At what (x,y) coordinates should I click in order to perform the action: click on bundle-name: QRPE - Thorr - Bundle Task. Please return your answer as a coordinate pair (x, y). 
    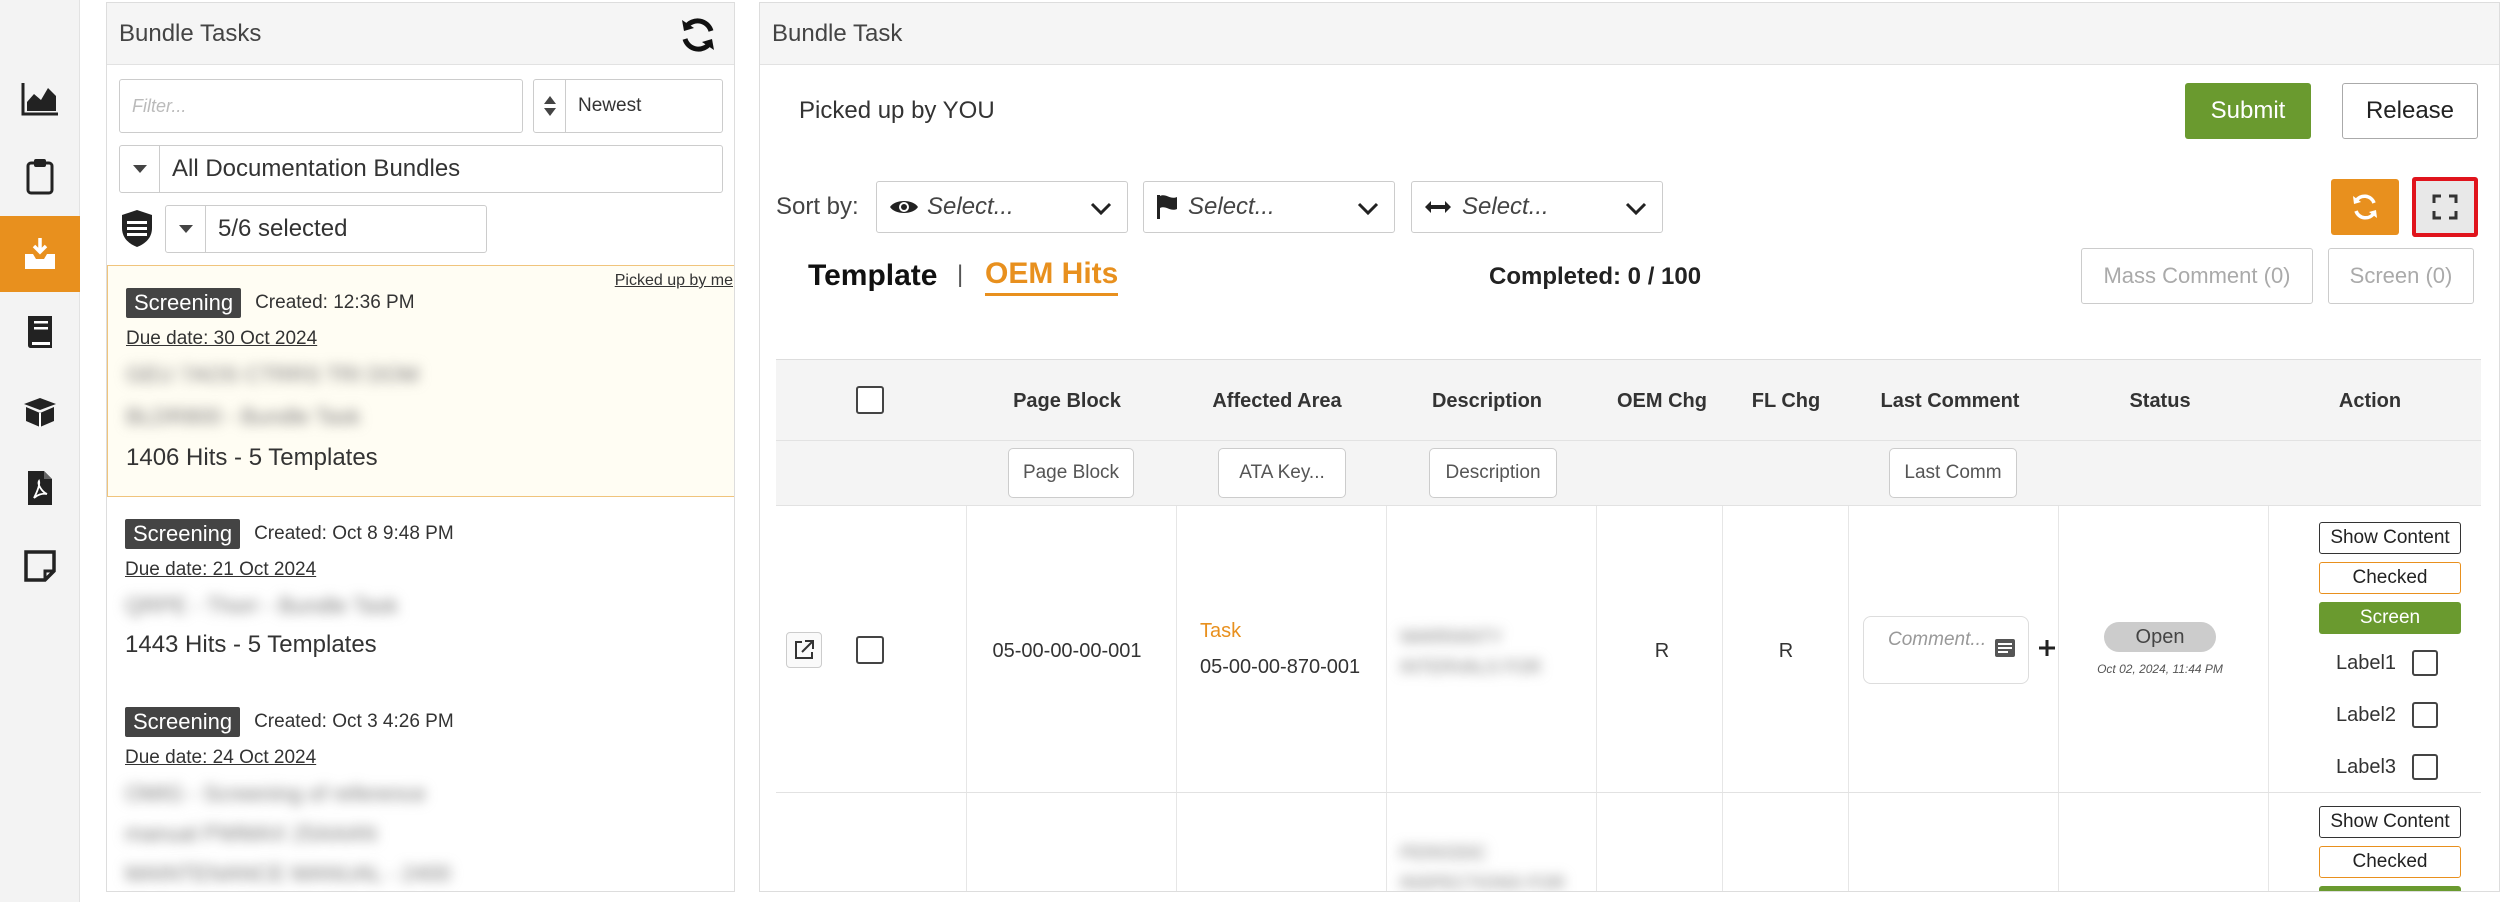
    Looking at the image, I should click on (262, 605).